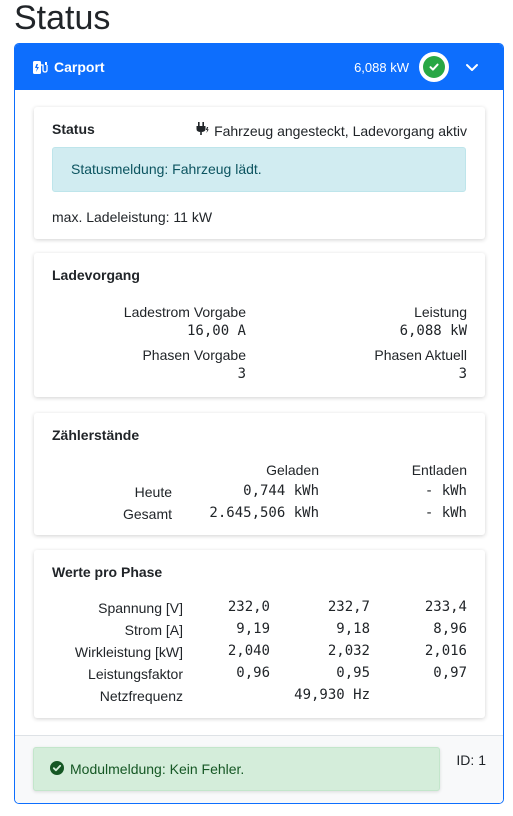  What do you see at coordinates (450, 673) in the screenshot?
I see `phase-l3-value: 0,97` at bounding box center [450, 673].